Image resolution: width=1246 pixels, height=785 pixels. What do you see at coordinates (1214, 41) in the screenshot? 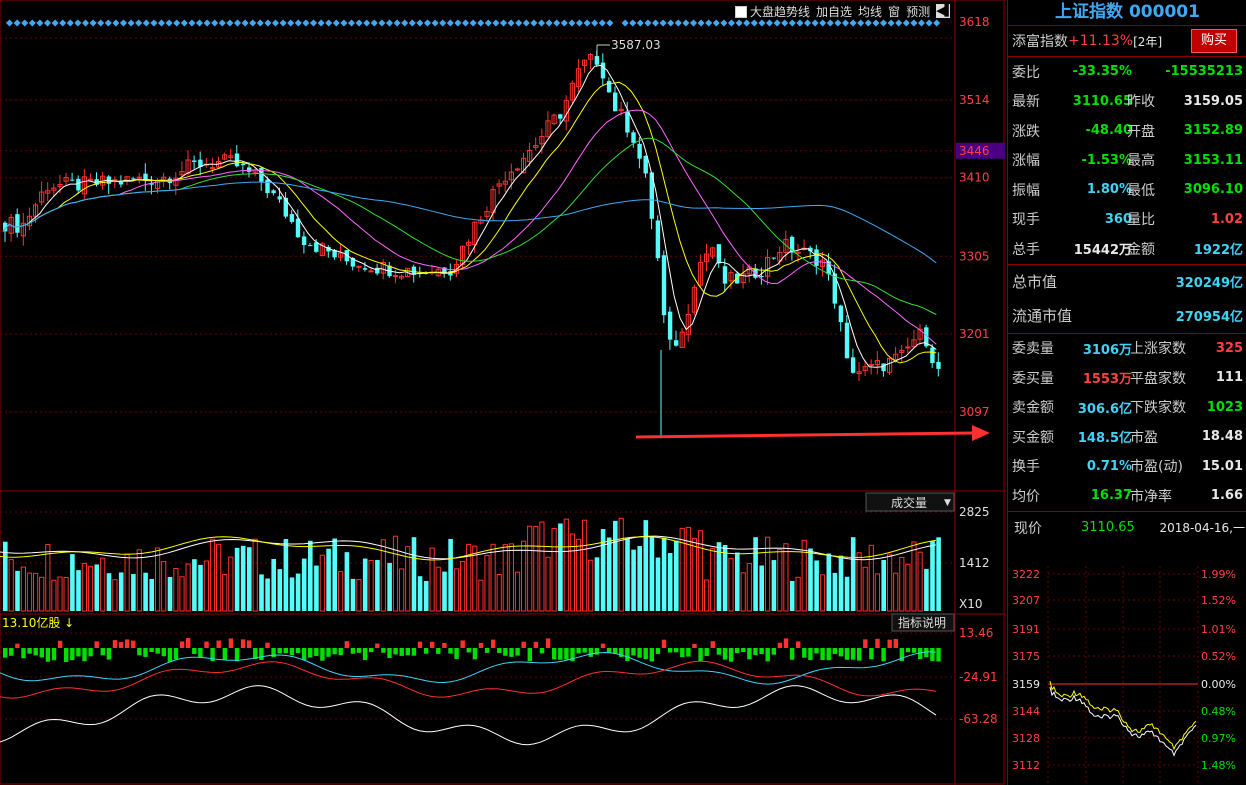
I see `buy-button: 购买` at bounding box center [1214, 41].